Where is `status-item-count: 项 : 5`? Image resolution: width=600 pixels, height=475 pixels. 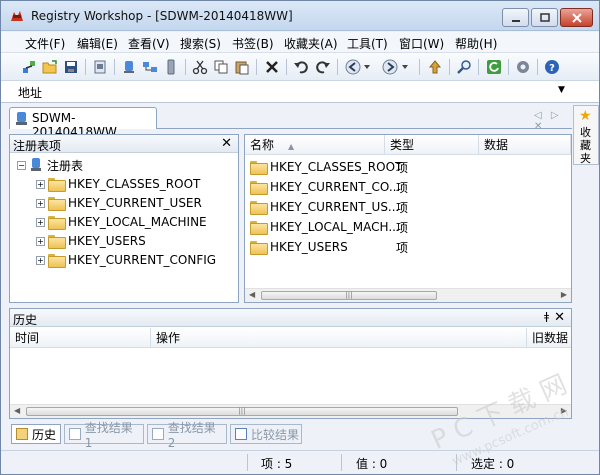 status-item-count: 项 : 5 is located at coordinates (277, 464).